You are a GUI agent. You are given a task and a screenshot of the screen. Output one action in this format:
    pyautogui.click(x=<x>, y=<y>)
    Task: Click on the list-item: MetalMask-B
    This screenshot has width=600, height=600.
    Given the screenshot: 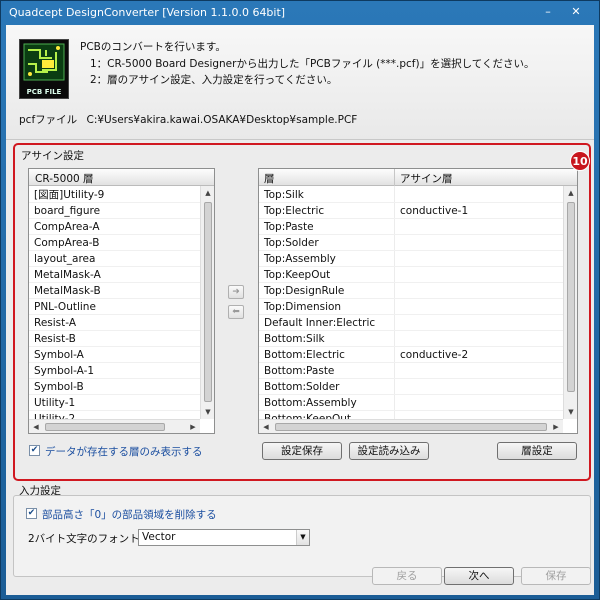 What is the action you would take?
    pyautogui.click(x=114, y=291)
    